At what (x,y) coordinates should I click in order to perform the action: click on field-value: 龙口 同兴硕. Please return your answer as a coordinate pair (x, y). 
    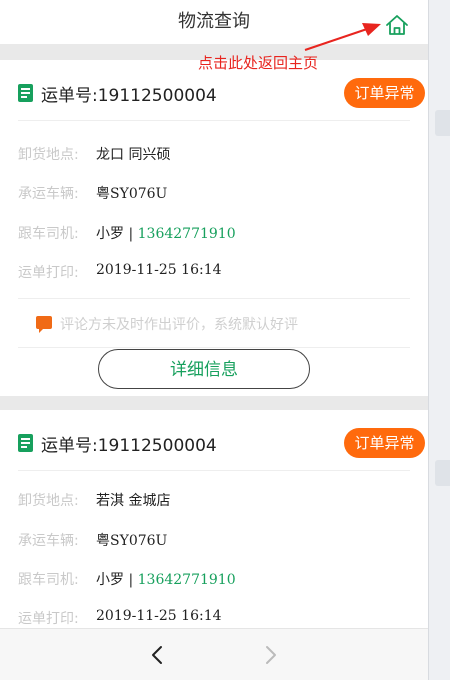
    Looking at the image, I should click on (133, 155).